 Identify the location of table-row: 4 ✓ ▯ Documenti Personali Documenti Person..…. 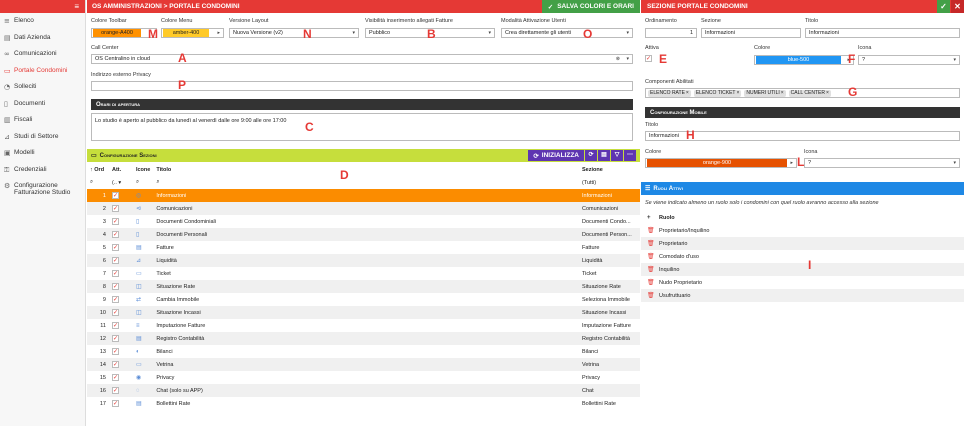
(363, 234).